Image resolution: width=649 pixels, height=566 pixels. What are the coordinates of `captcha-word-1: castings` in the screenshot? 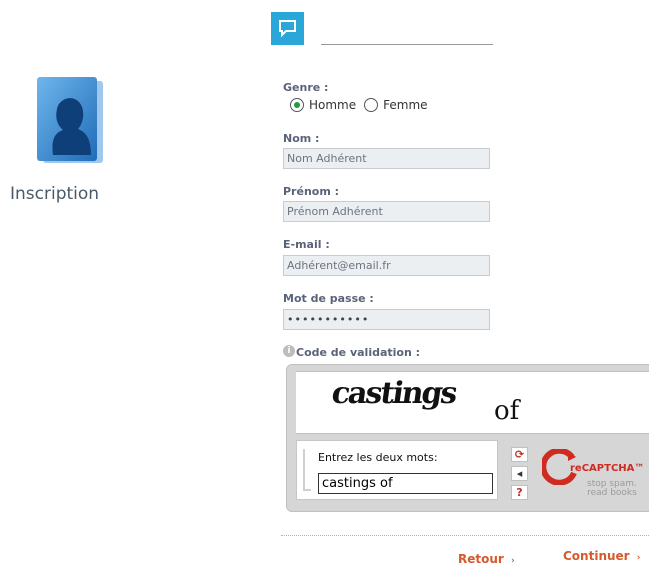 It's located at (393, 393).